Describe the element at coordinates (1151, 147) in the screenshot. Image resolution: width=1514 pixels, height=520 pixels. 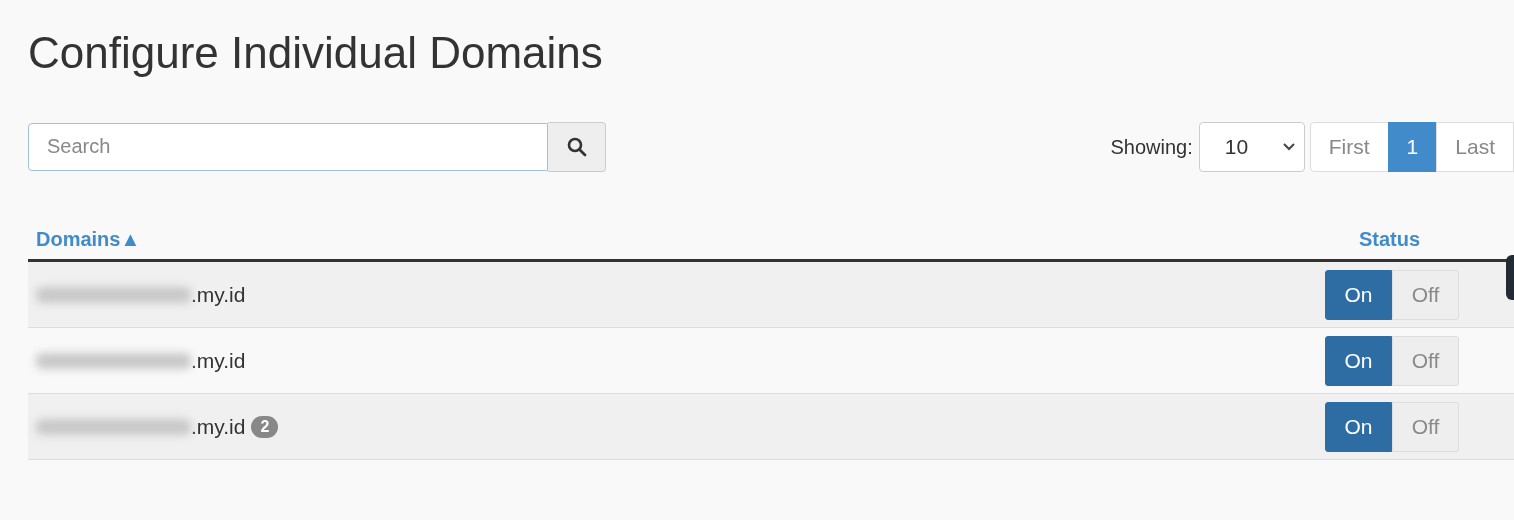
I see `showing-label: Showing:` at that location.